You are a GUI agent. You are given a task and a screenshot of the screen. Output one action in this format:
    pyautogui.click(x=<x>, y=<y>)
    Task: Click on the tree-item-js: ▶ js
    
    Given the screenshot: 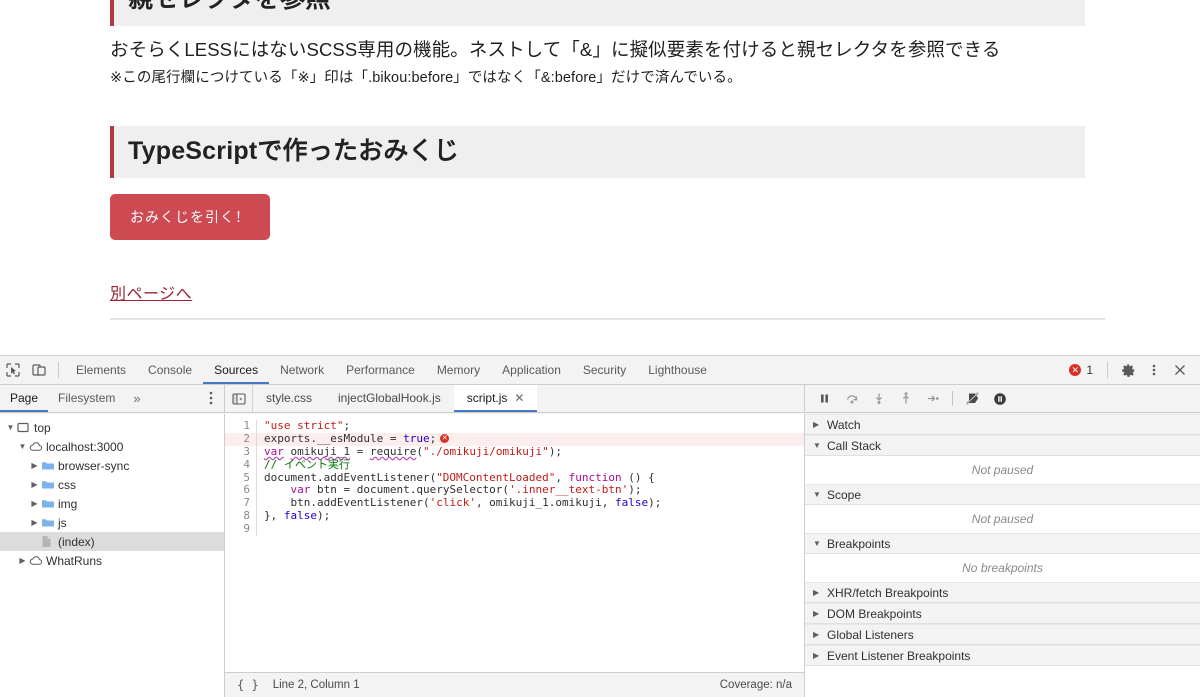 What is the action you would take?
    pyautogui.click(x=112, y=522)
    